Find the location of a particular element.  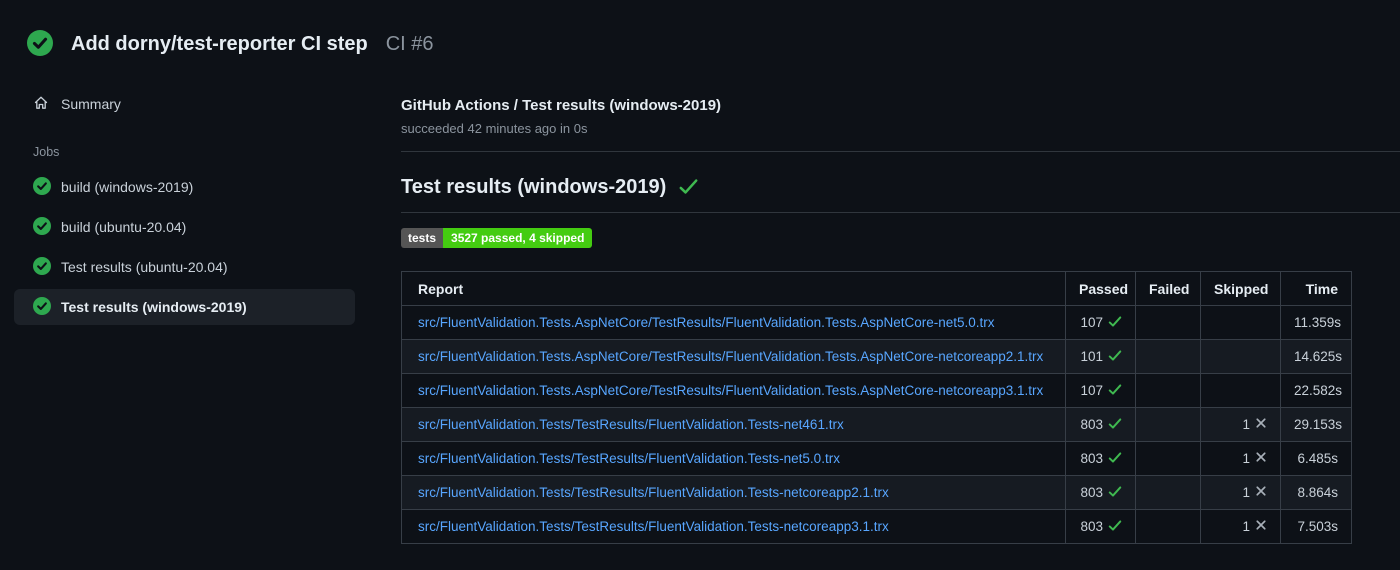

tests-badge: tests 3527 passed, 4 skipped is located at coordinates (497, 238).